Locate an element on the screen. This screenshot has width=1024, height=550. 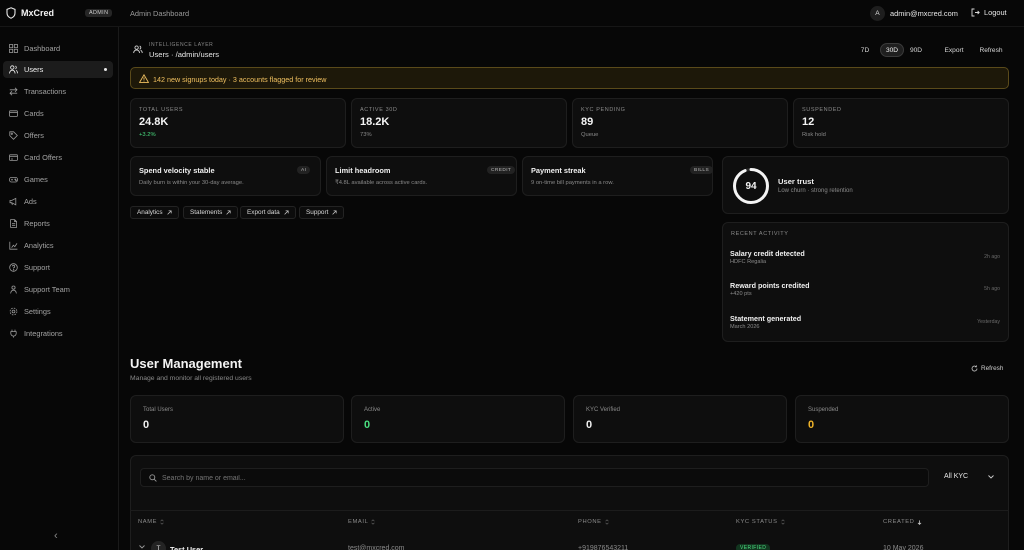
quick-link-label: Analytics is located at coordinates (150, 212).